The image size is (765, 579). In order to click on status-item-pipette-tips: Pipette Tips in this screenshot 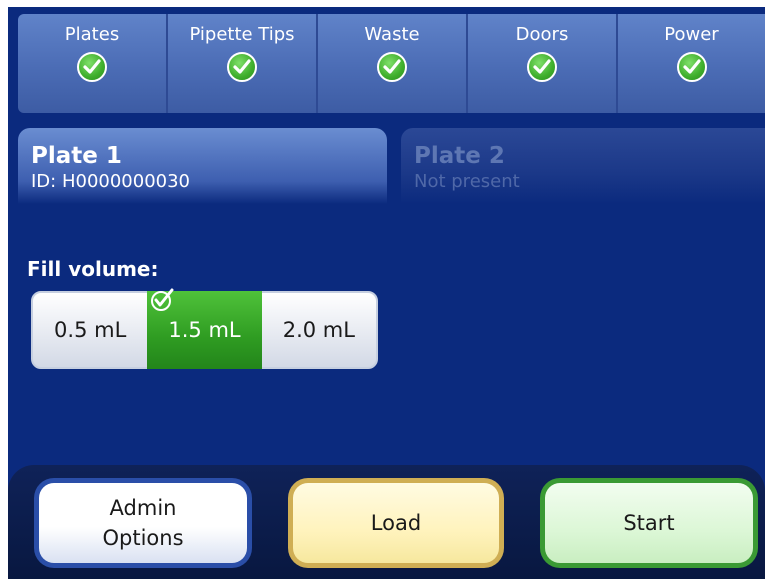, I will do `click(243, 63)`.